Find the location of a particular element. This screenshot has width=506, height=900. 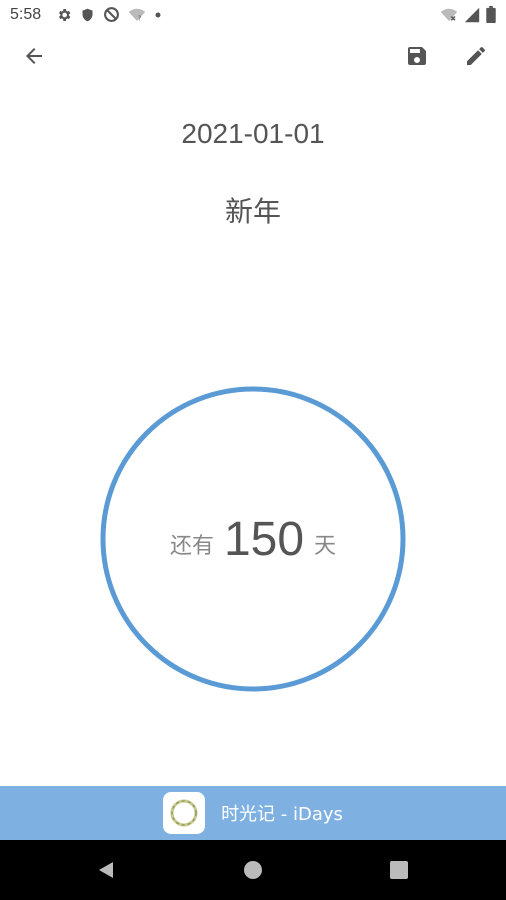

arrow-back-icon is located at coordinates (34, 56).